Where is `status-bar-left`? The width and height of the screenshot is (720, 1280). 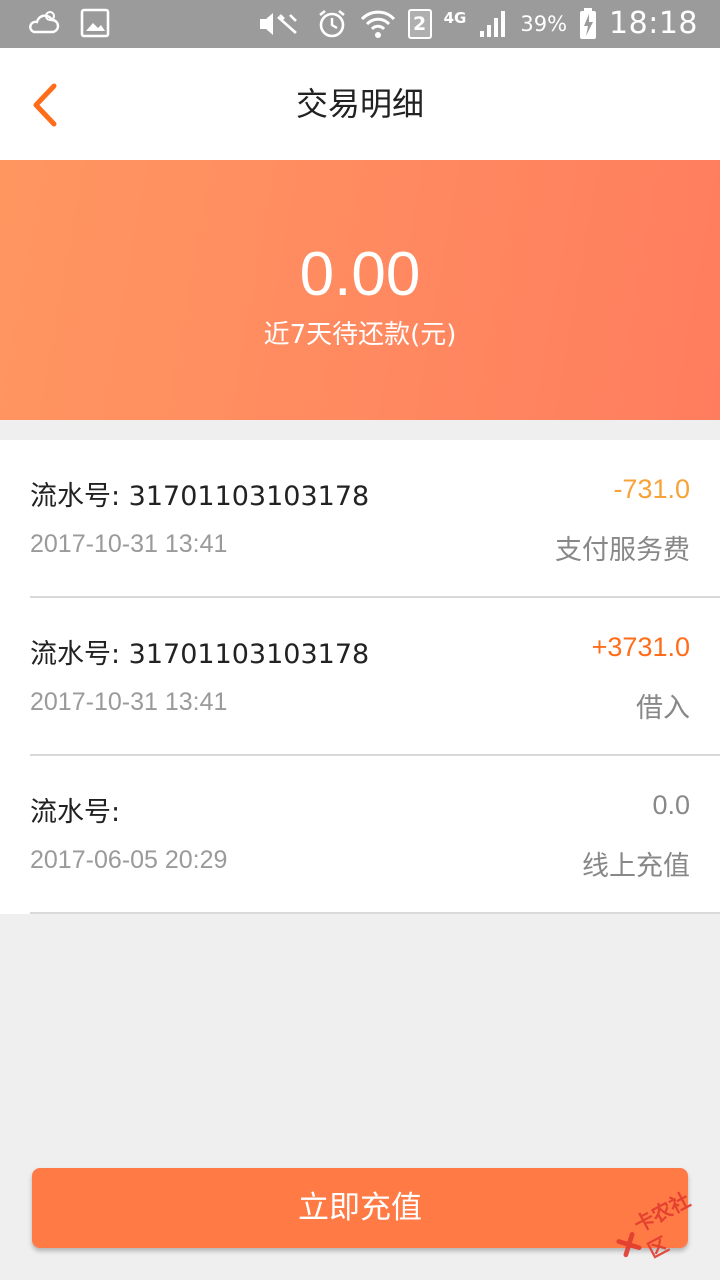 status-bar-left is located at coordinates (68, 23).